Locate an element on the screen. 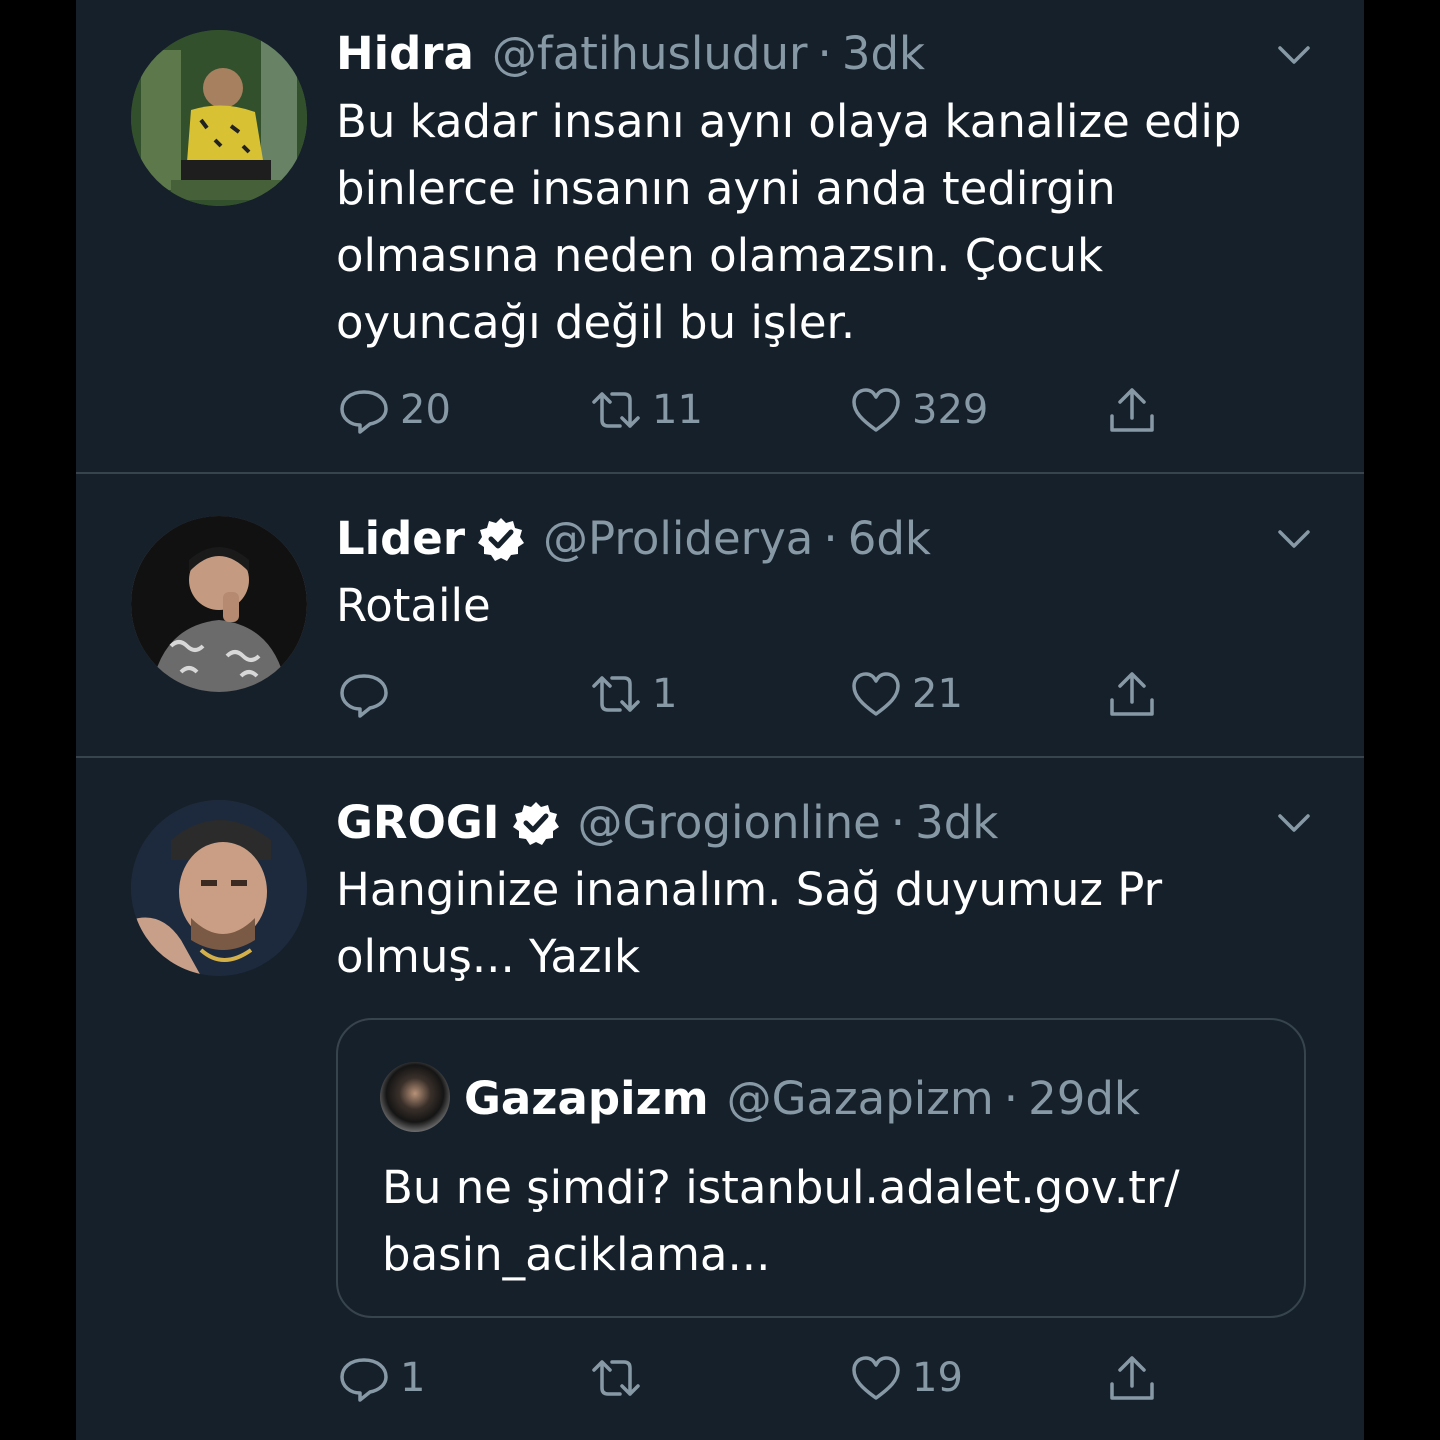  tweet-actions: 1 19 is located at coordinates (786, 1378).